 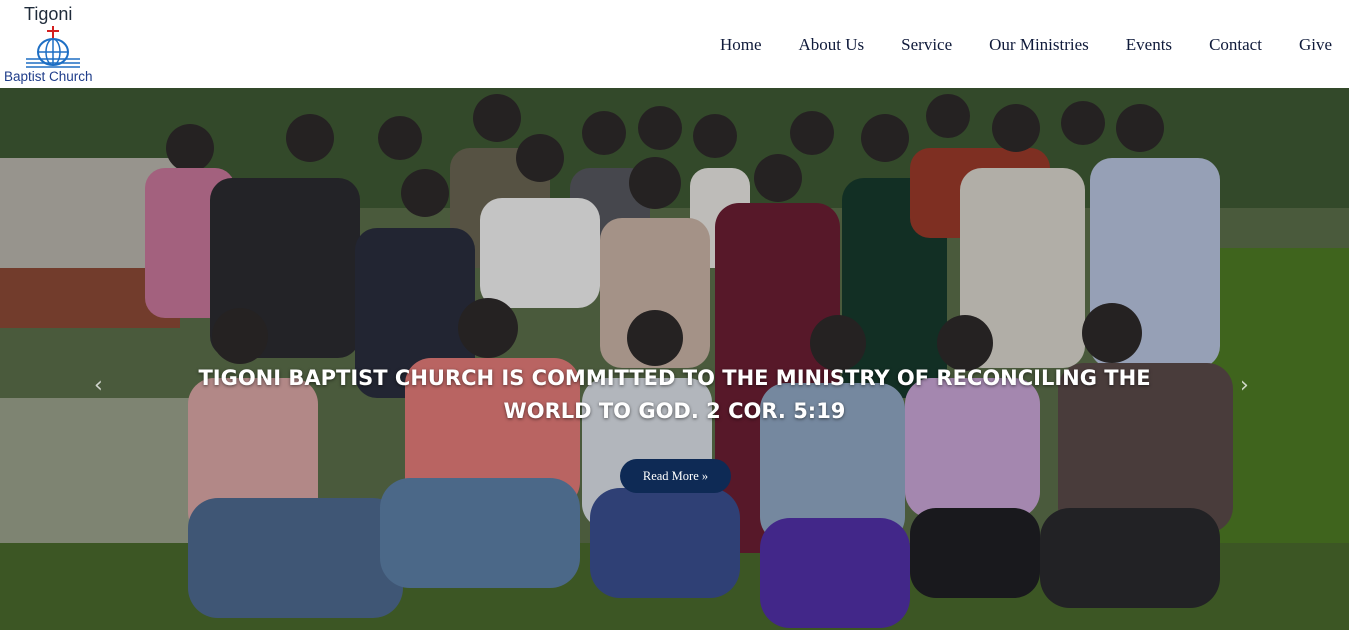 What do you see at coordinates (1235, 45) in the screenshot?
I see `nav-contact: Contact` at bounding box center [1235, 45].